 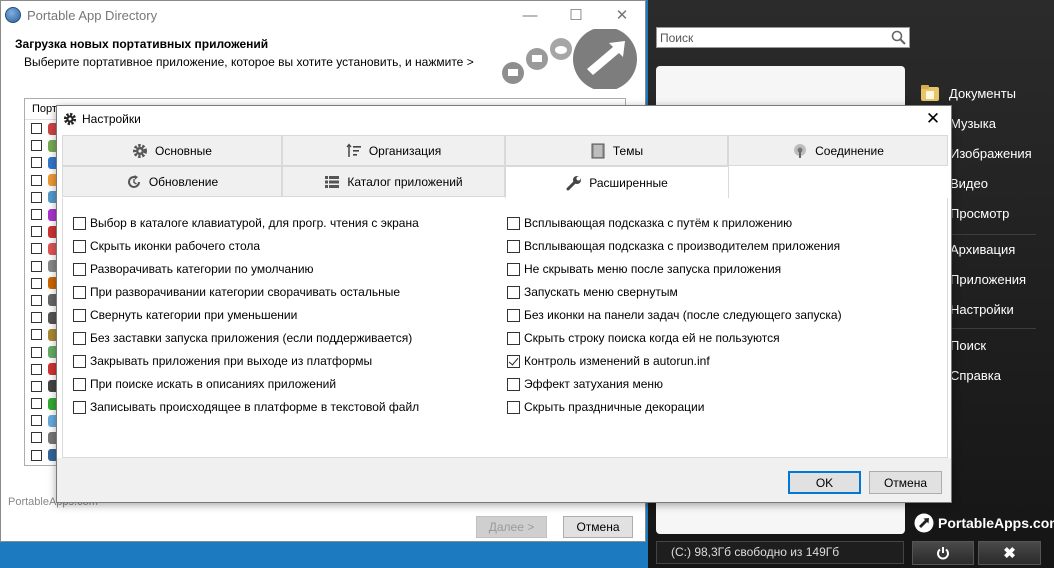 I want to click on tab-general: Основные, so click(x=172, y=150).